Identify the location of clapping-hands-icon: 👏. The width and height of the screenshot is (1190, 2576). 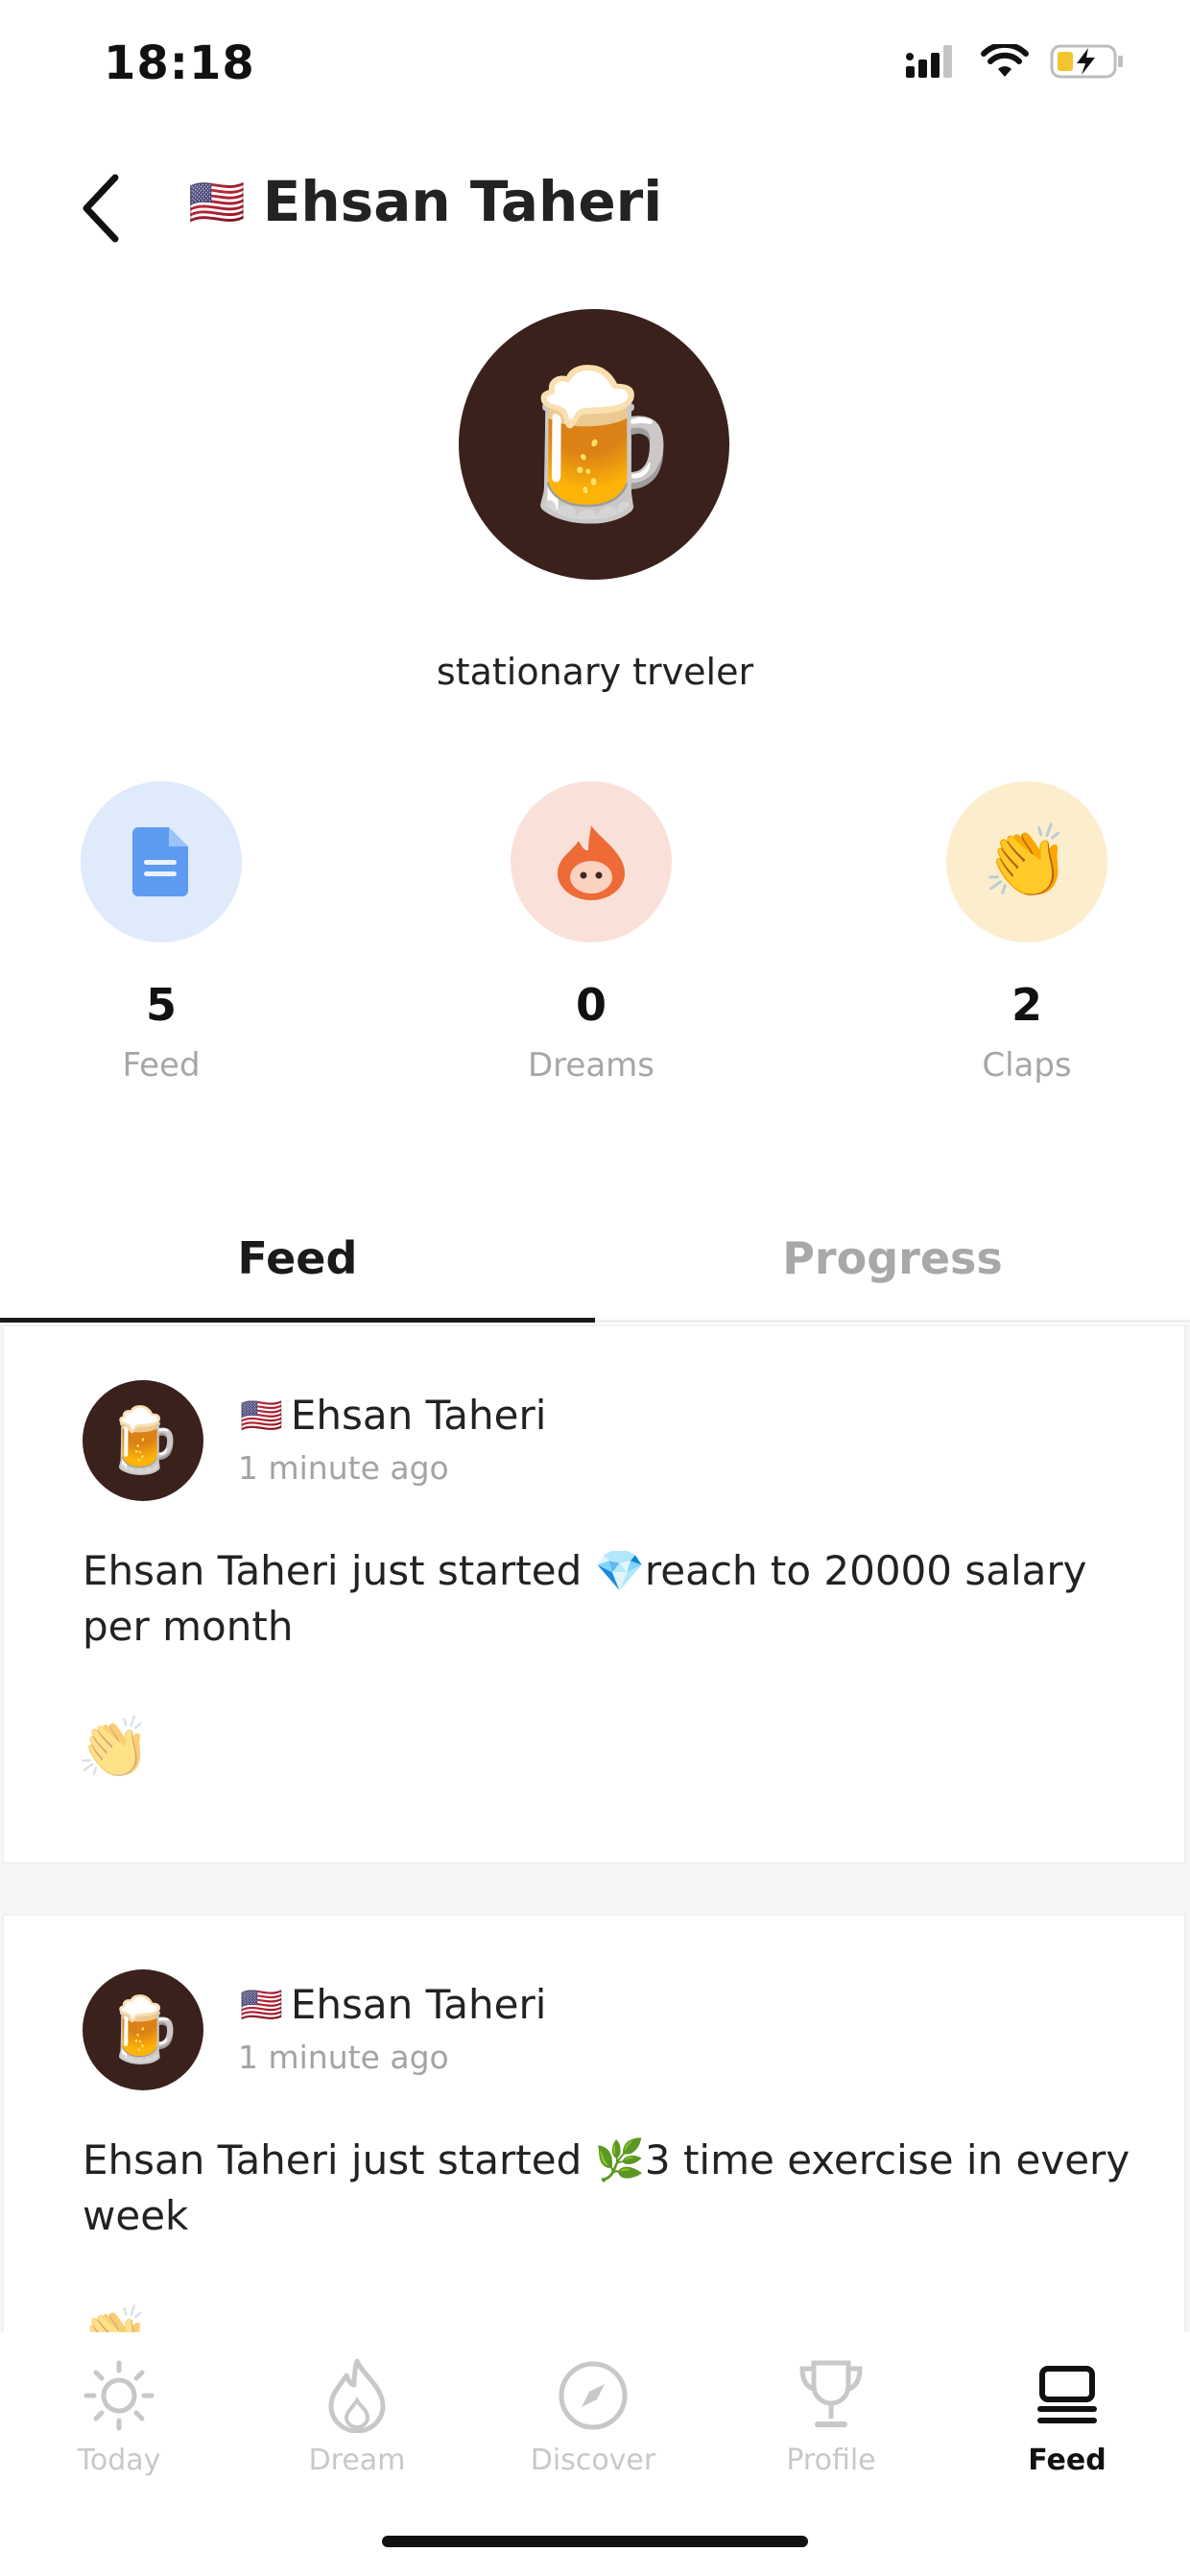
(1027, 861).